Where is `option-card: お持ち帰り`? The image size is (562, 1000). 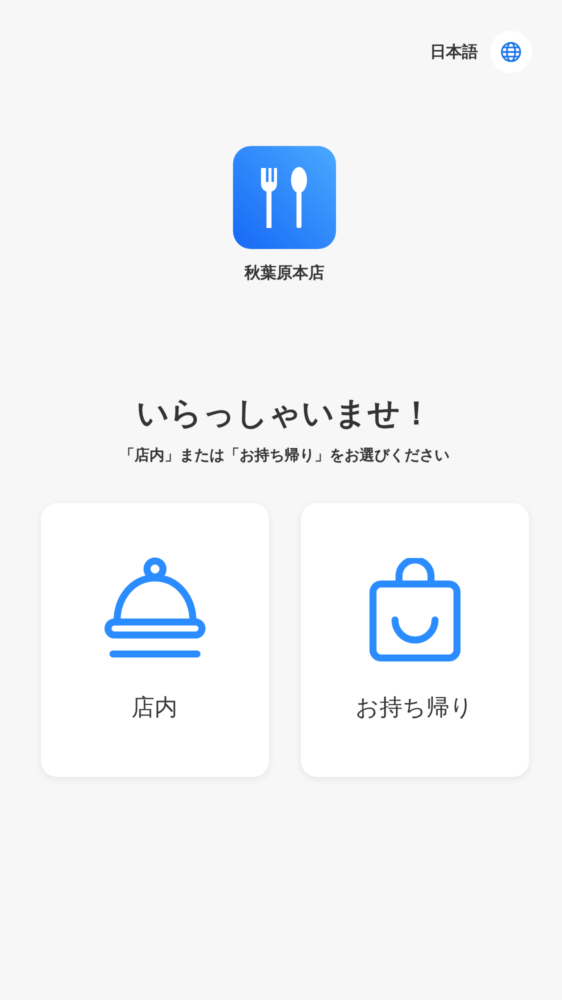 option-card: お持ち帰り is located at coordinates (414, 640).